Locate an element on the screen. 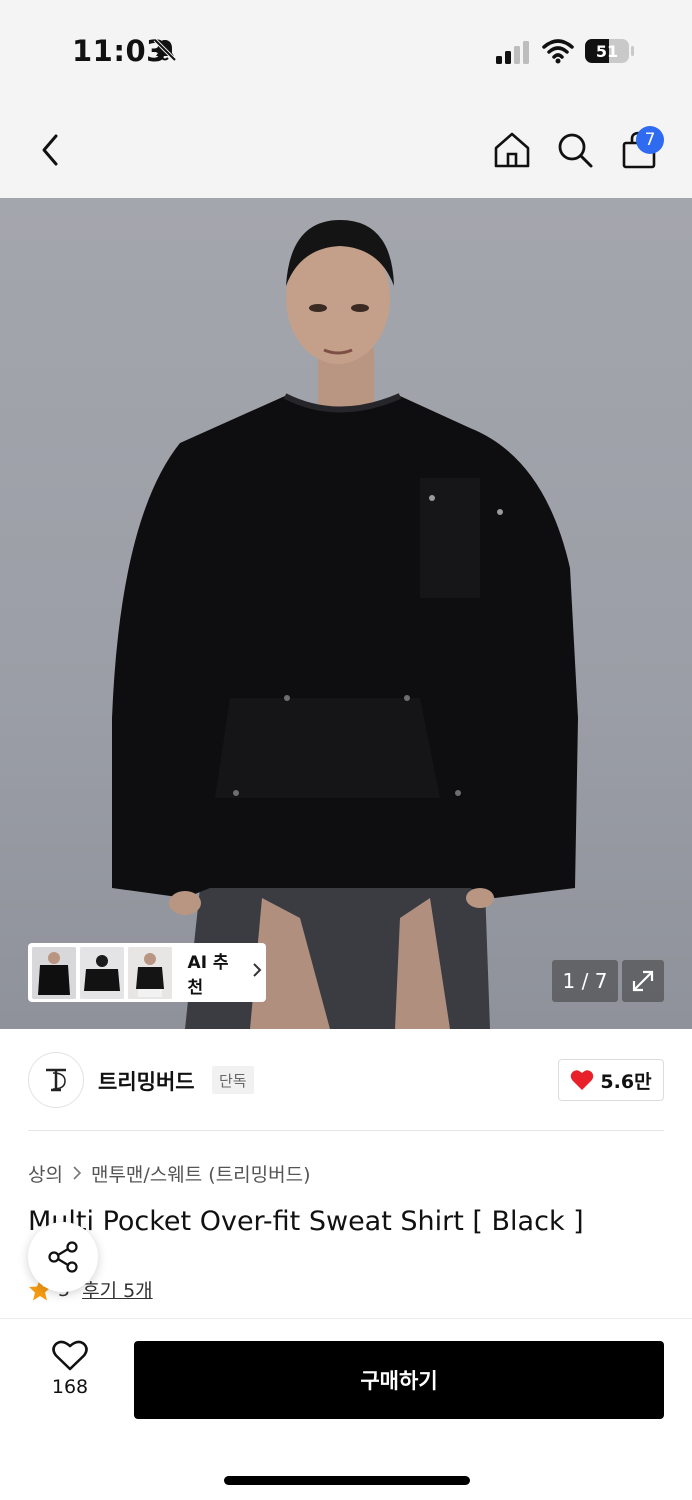 Image resolution: width=692 pixels, height=1500 pixels. wishlist-button: 168 is located at coordinates (70, 1379).